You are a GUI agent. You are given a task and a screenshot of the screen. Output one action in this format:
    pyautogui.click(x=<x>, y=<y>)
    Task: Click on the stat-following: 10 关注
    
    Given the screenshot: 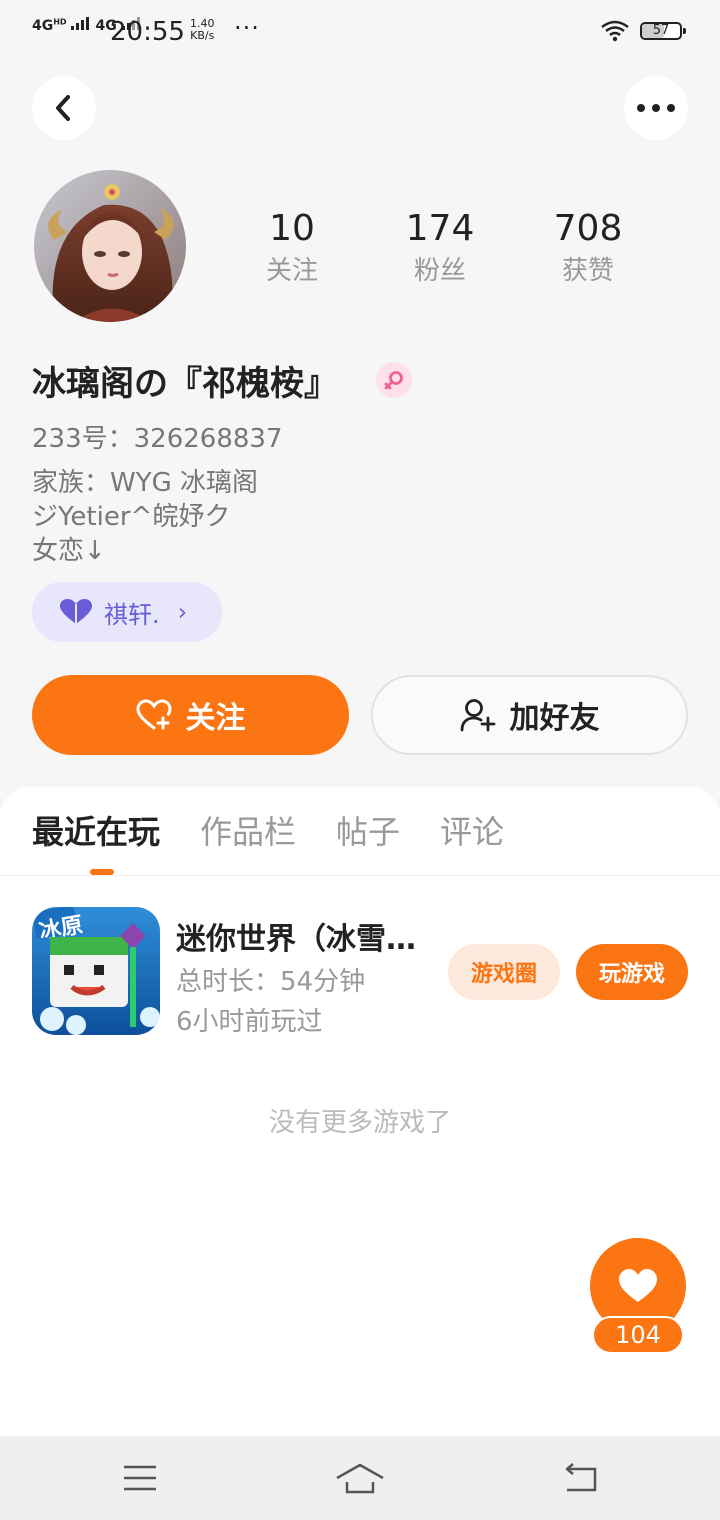 What is the action you would take?
    pyautogui.click(x=292, y=247)
    